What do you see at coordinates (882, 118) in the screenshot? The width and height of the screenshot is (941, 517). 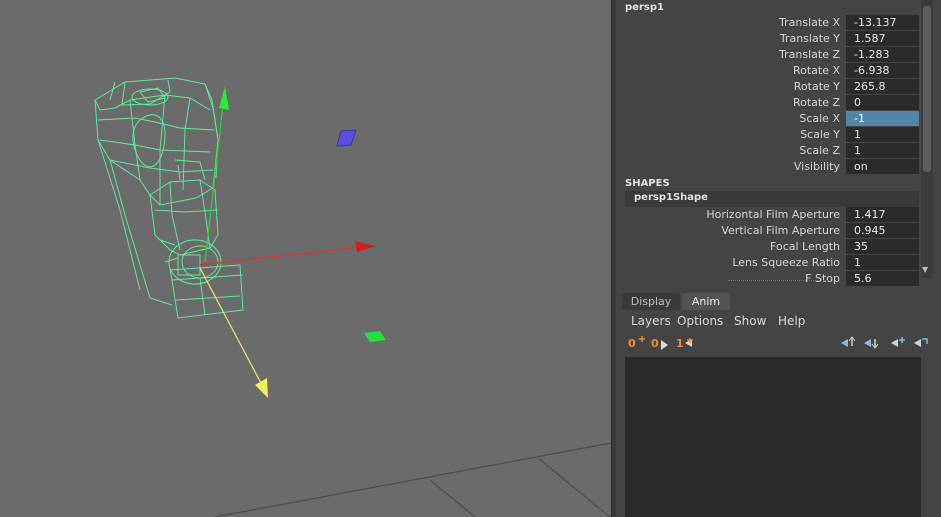 I see `attribute-value-field: -1` at bounding box center [882, 118].